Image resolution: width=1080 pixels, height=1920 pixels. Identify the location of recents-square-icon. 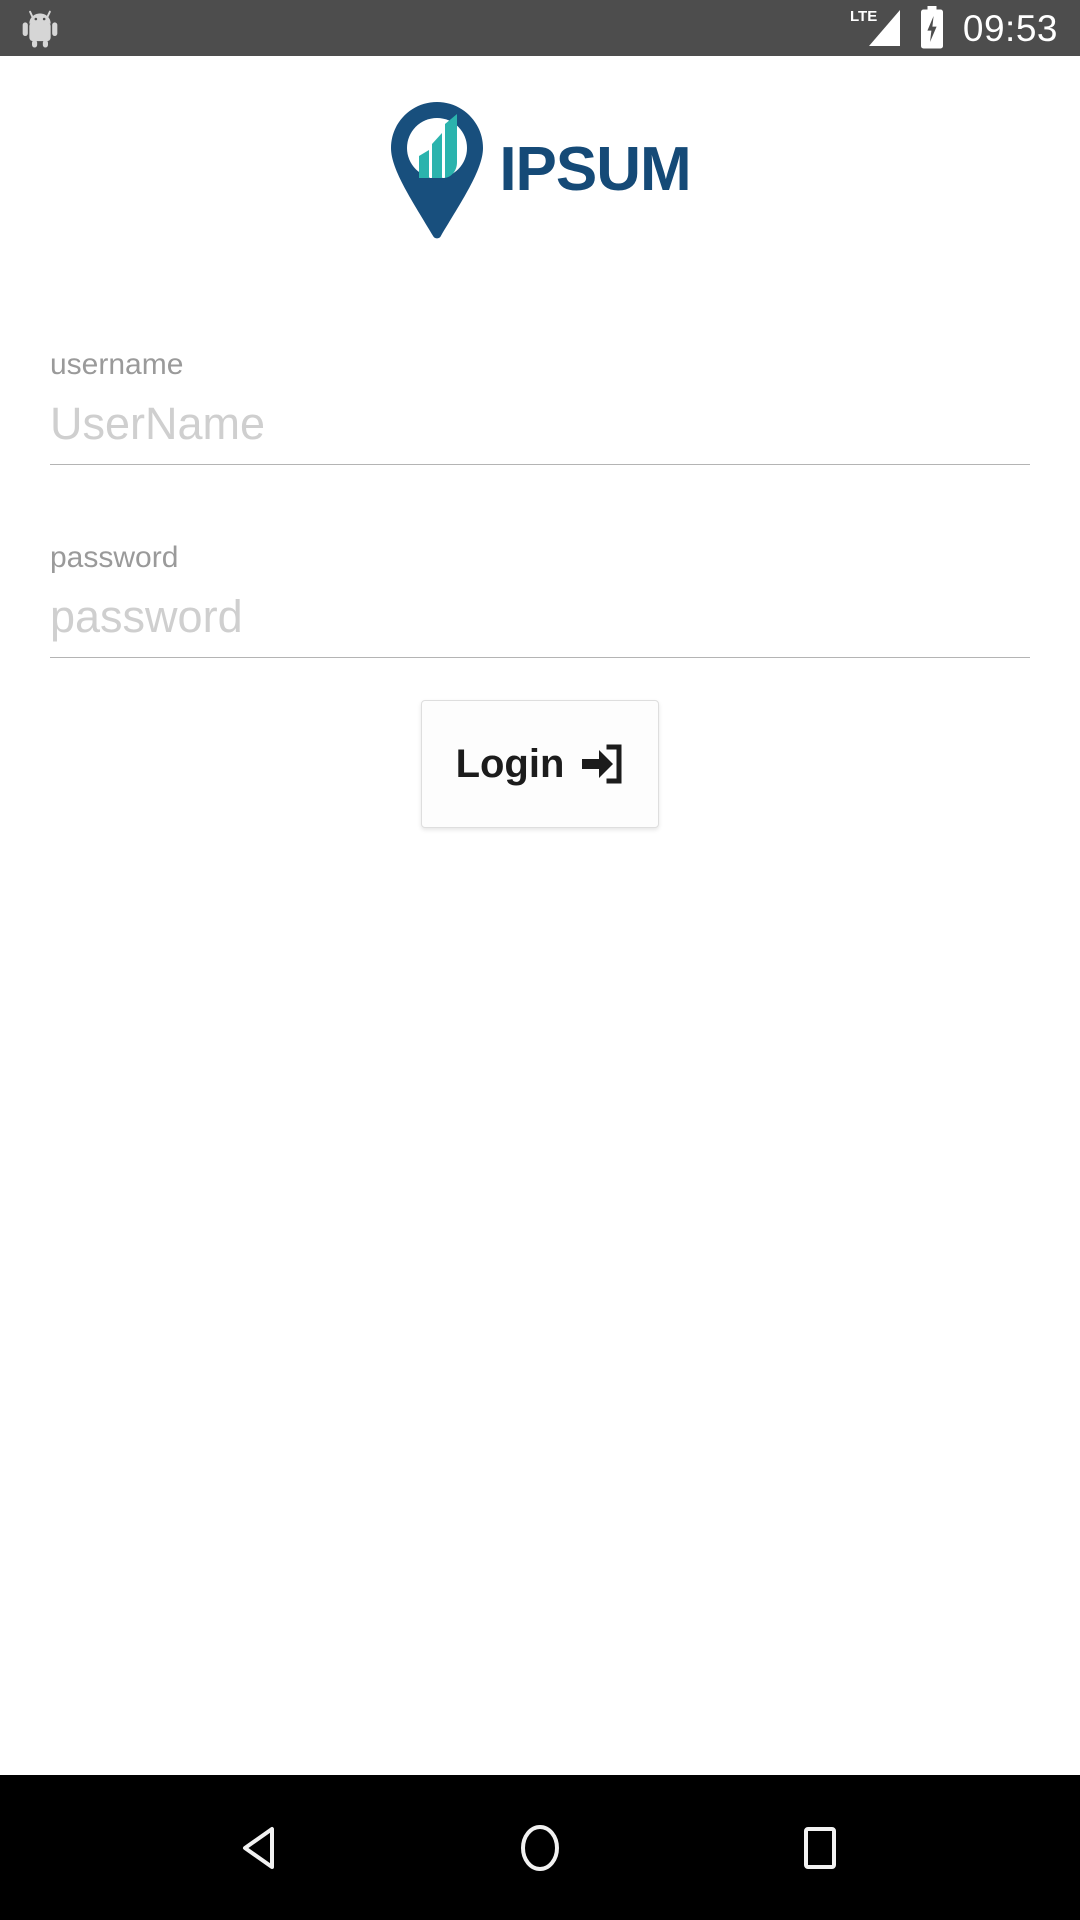
(820, 1847).